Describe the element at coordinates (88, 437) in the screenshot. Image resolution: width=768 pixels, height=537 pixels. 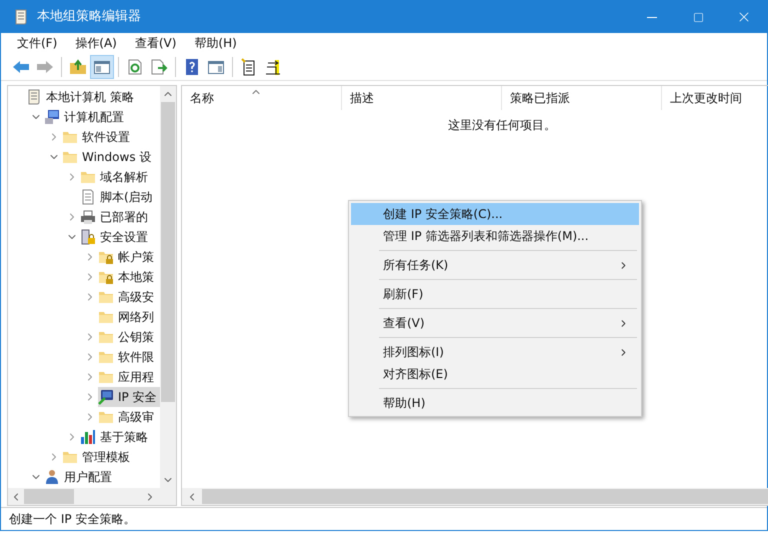
I see `bar-chart-icon` at that location.